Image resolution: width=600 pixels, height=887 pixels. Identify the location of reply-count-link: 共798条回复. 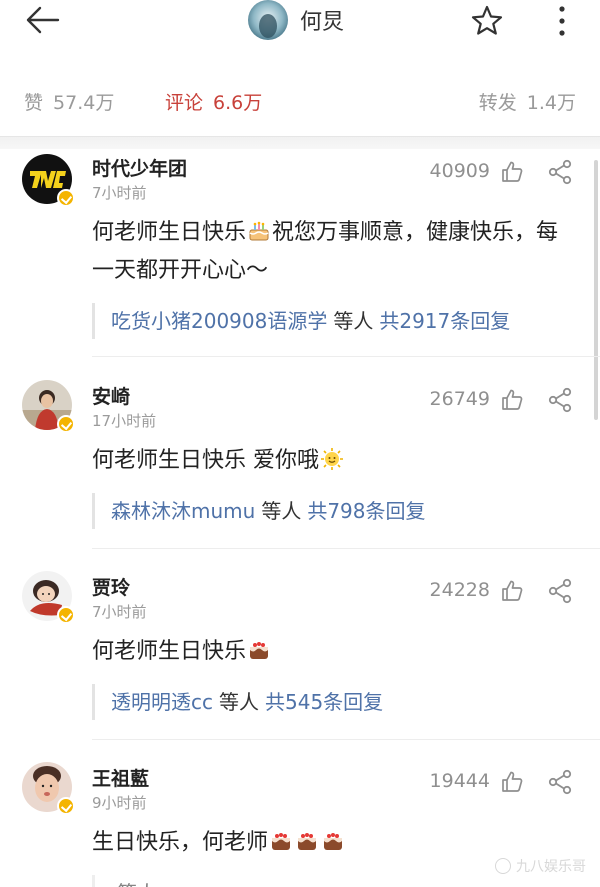
(366, 511).